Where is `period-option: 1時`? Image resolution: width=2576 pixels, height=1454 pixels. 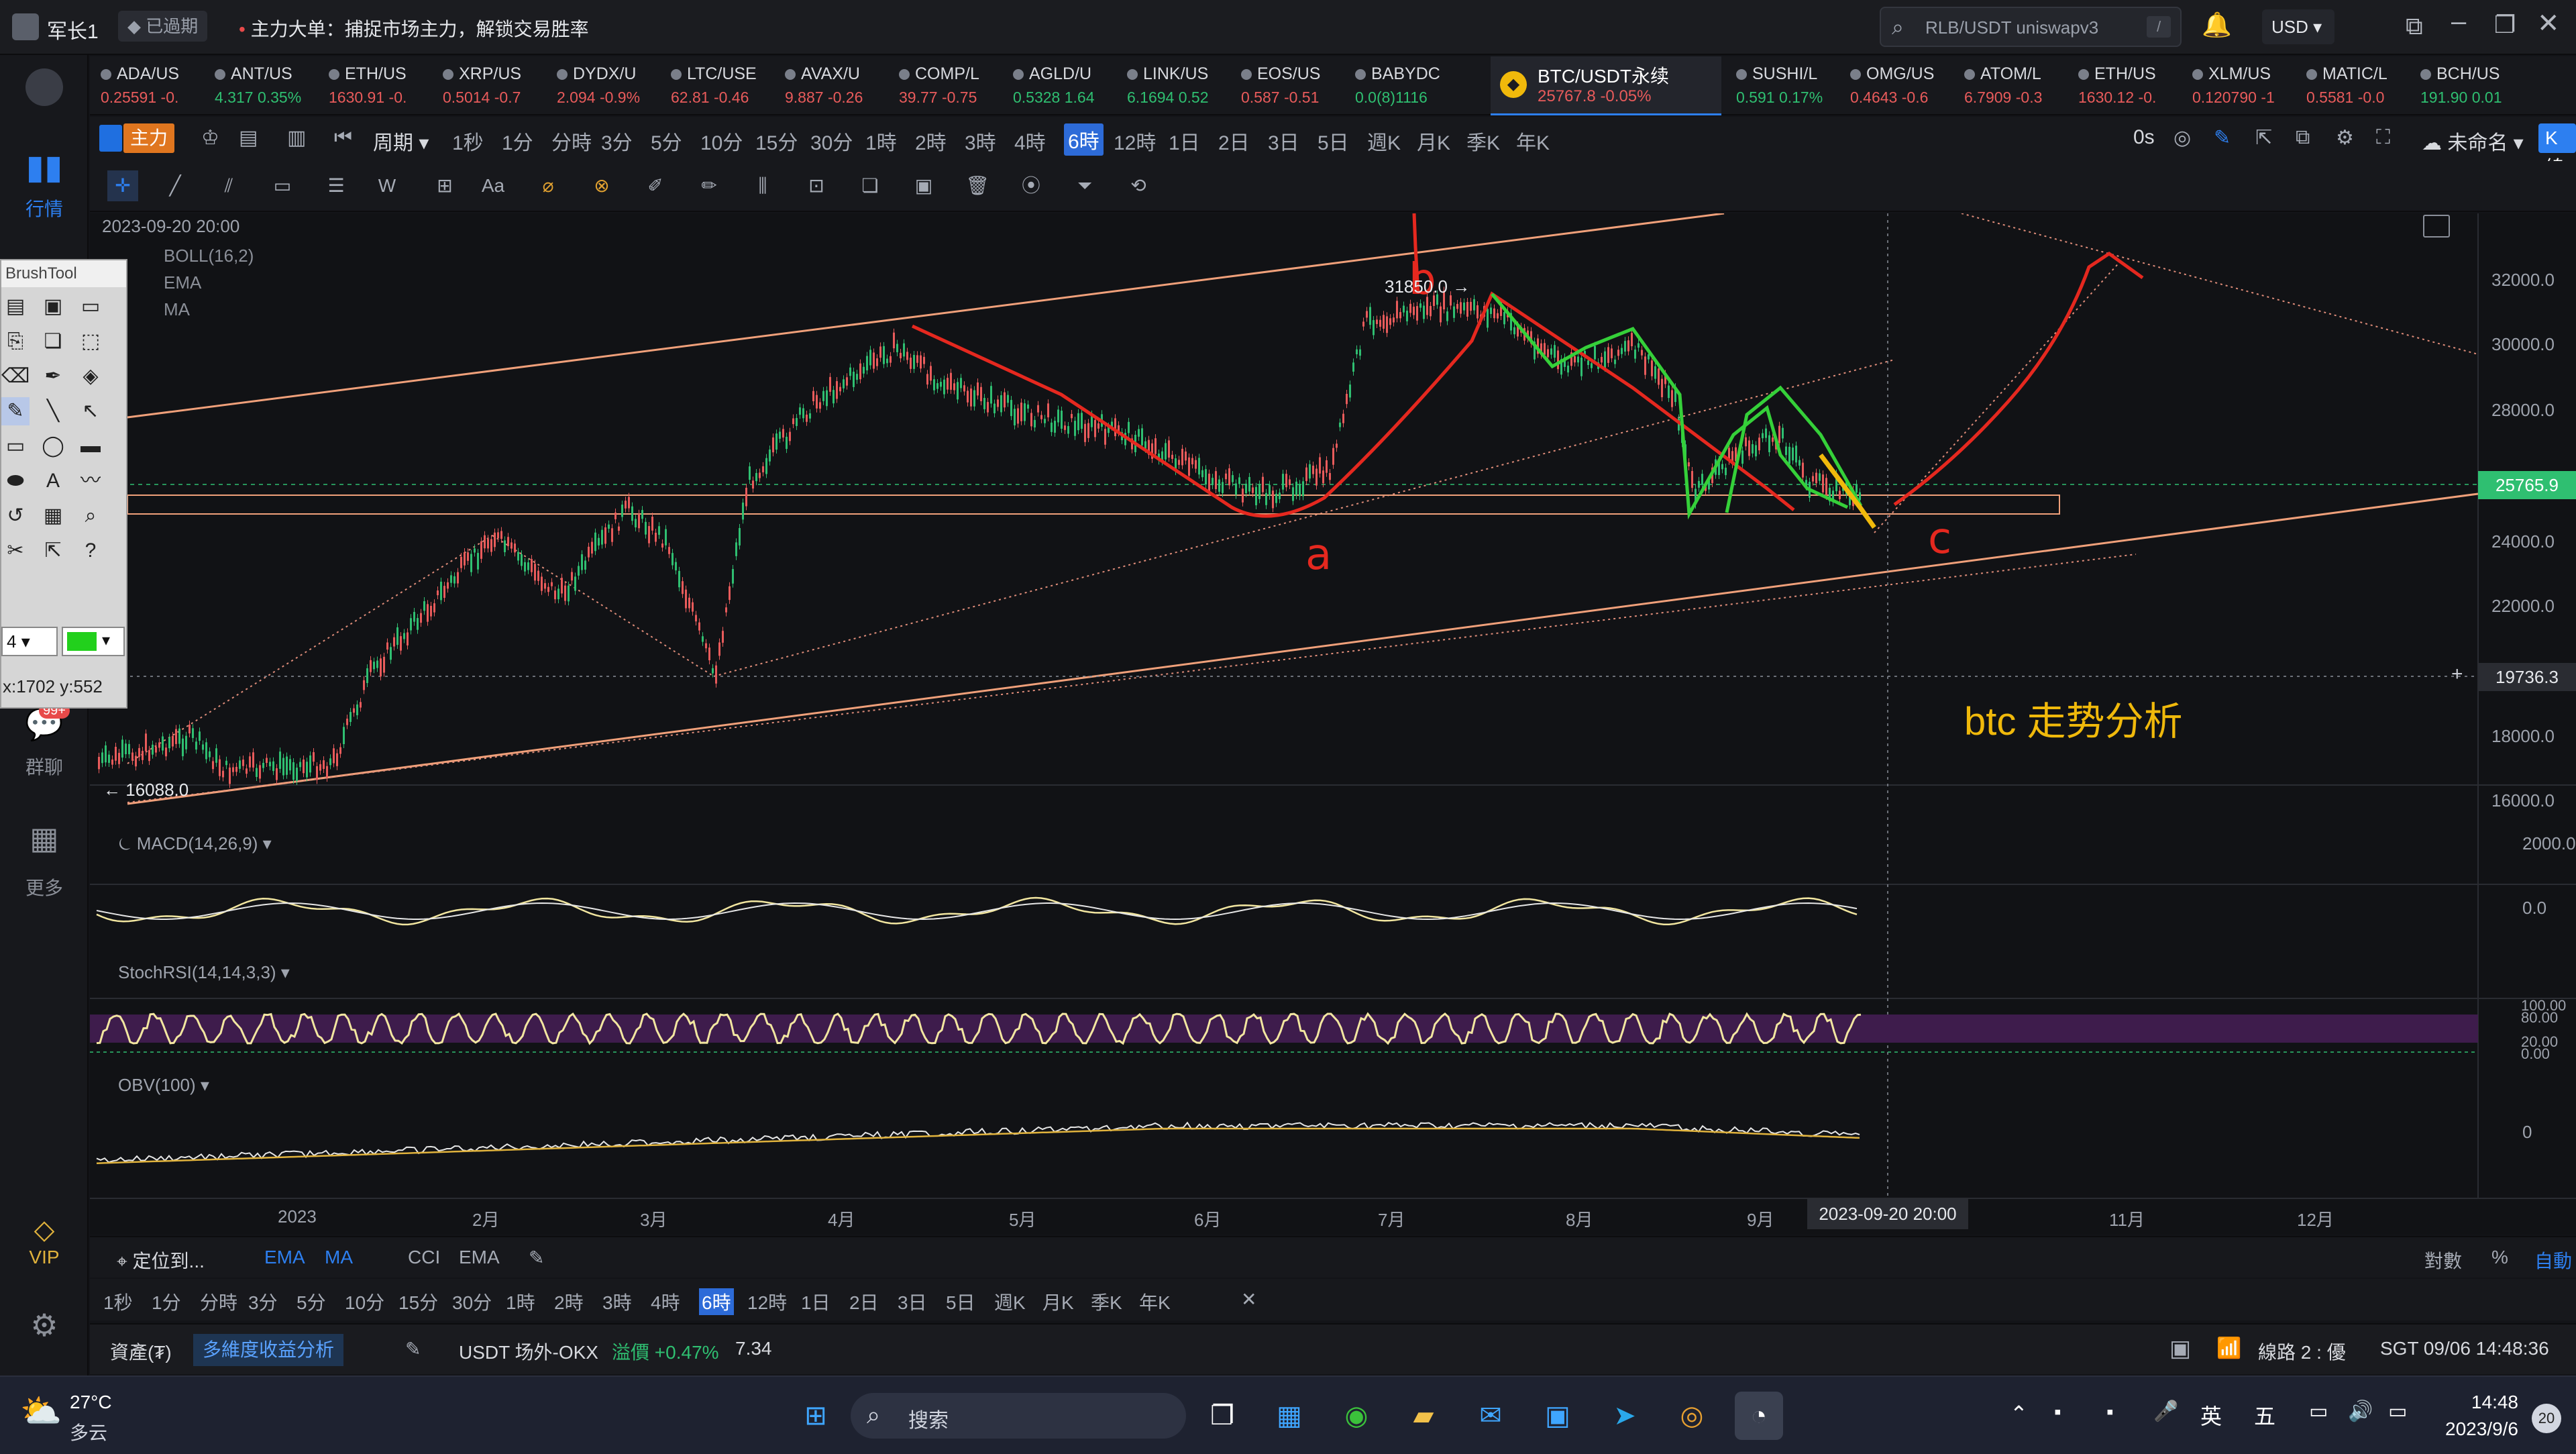 period-option: 1時 is located at coordinates (881, 141).